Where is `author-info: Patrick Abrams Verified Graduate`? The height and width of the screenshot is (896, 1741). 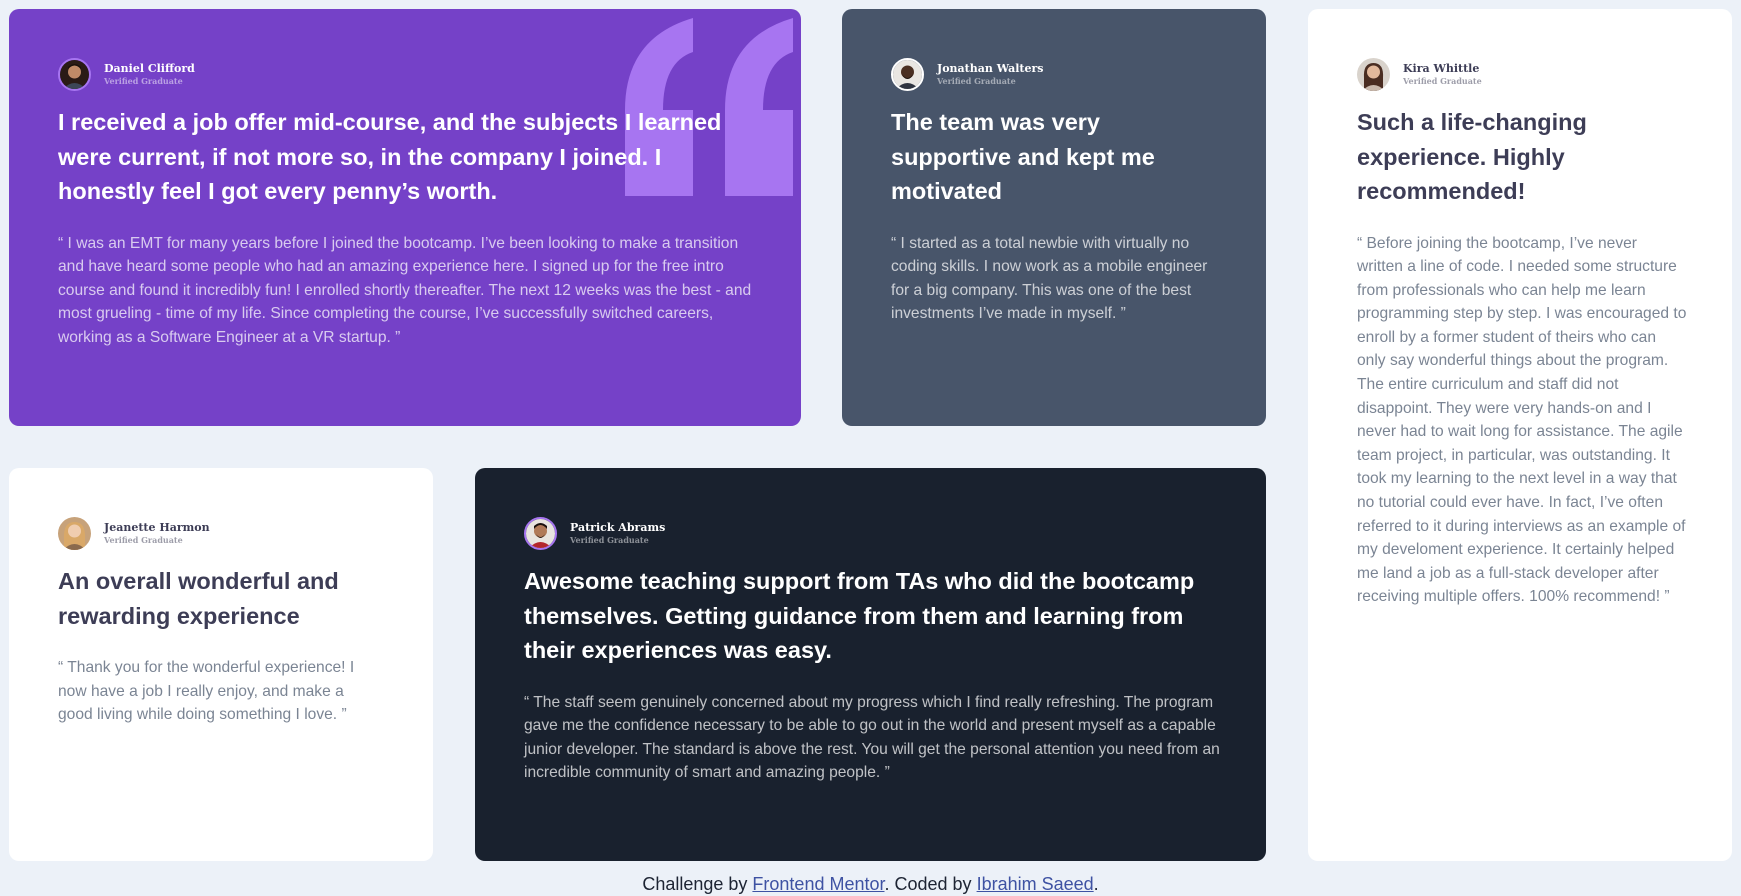 author-info: Patrick Abrams Verified Graduate is located at coordinates (870, 533).